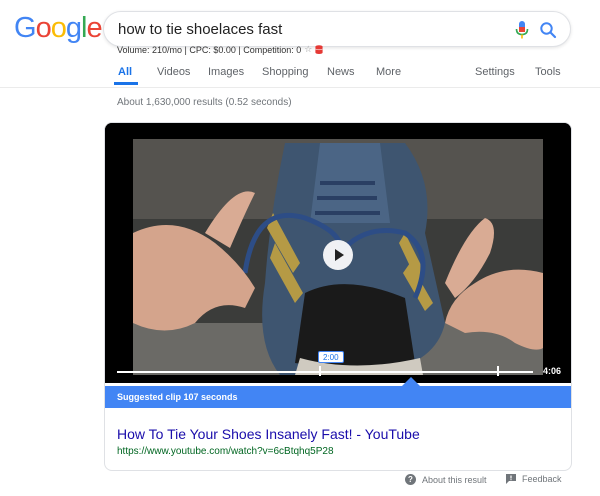  I want to click on logo-letter: e, so click(94, 28).